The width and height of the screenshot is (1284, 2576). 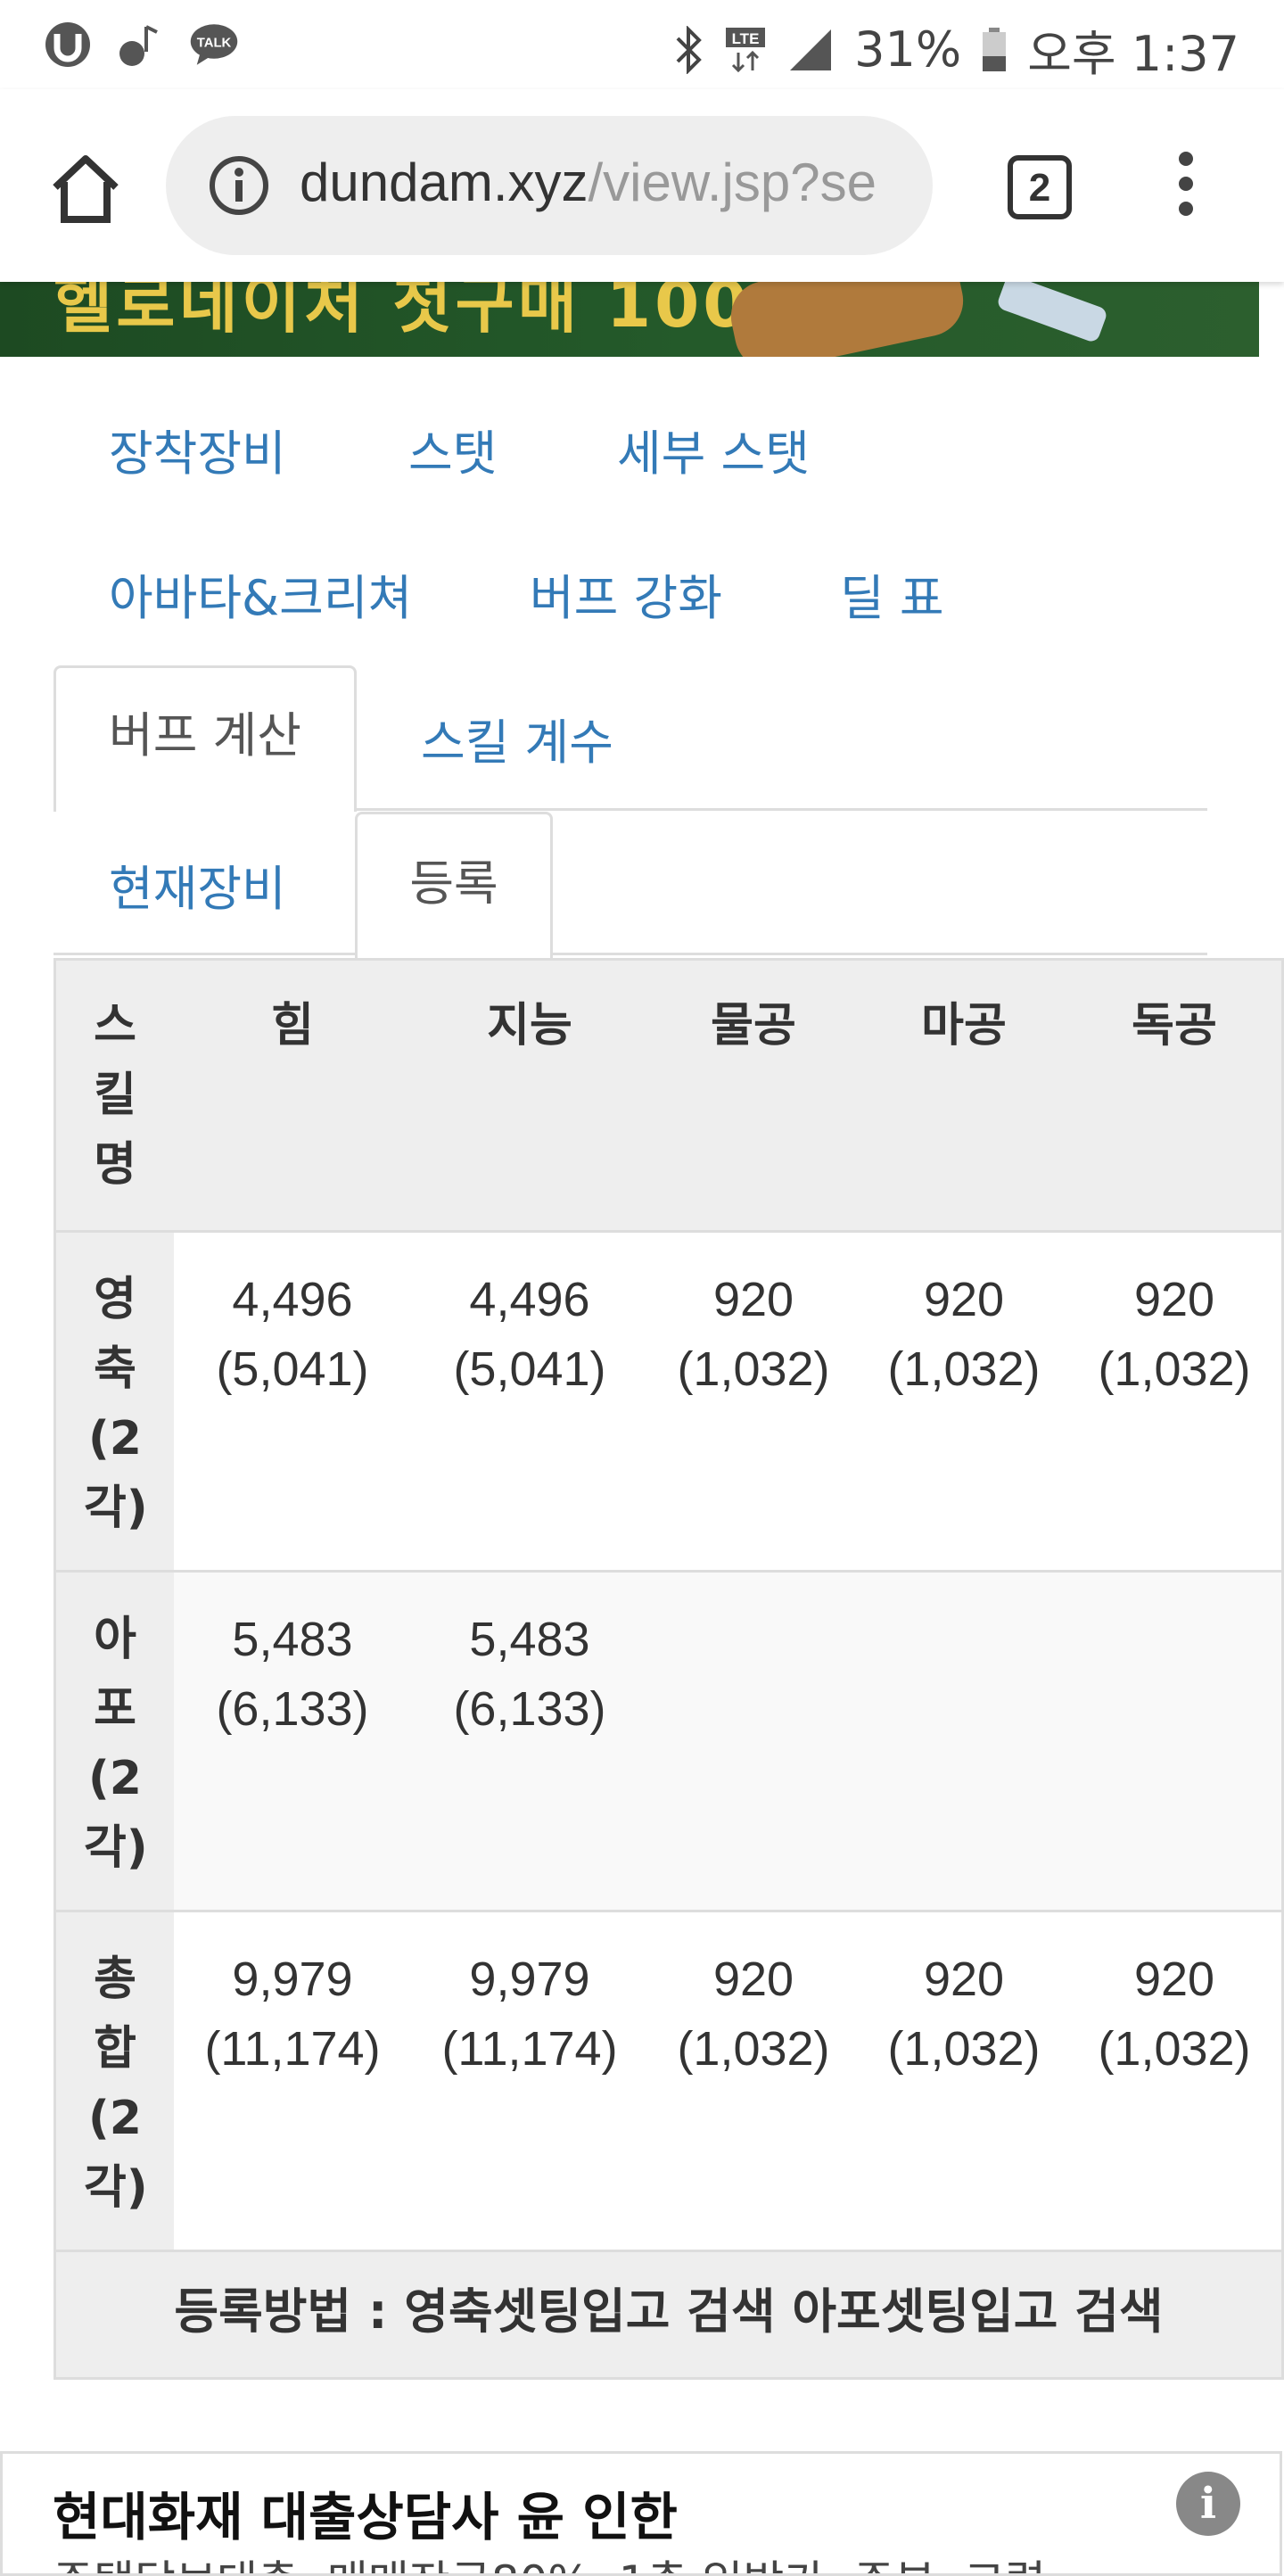 I want to click on row-skill-name: 총합(2각), so click(x=115, y=2081).